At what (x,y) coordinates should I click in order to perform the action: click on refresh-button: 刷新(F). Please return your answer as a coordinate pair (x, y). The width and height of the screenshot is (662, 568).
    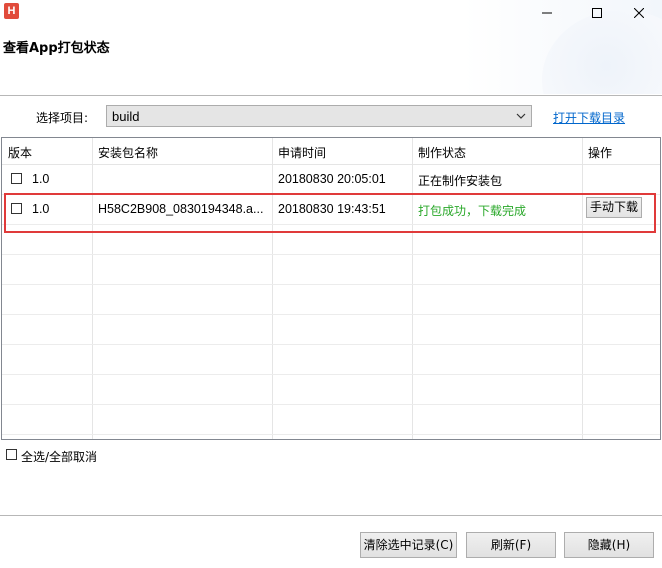
    Looking at the image, I should click on (511, 545).